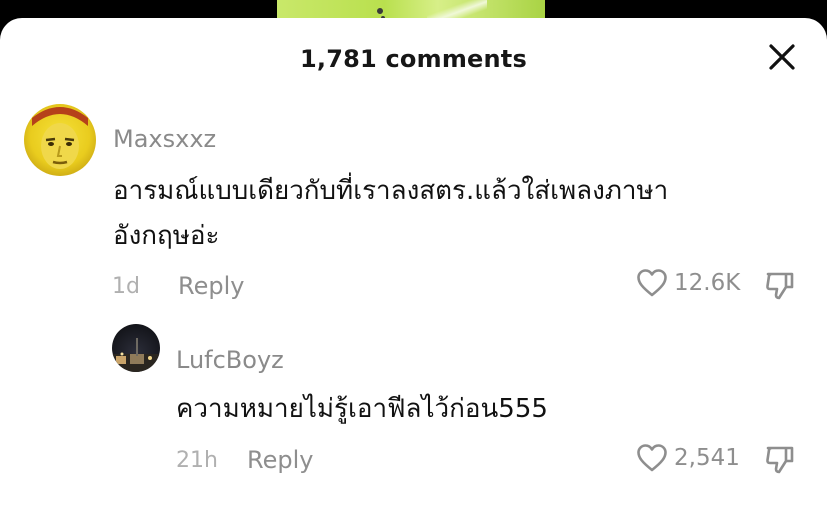 The image size is (827, 506). What do you see at coordinates (380, 11) in the screenshot?
I see `video-detail` at bounding box center [380, 11].